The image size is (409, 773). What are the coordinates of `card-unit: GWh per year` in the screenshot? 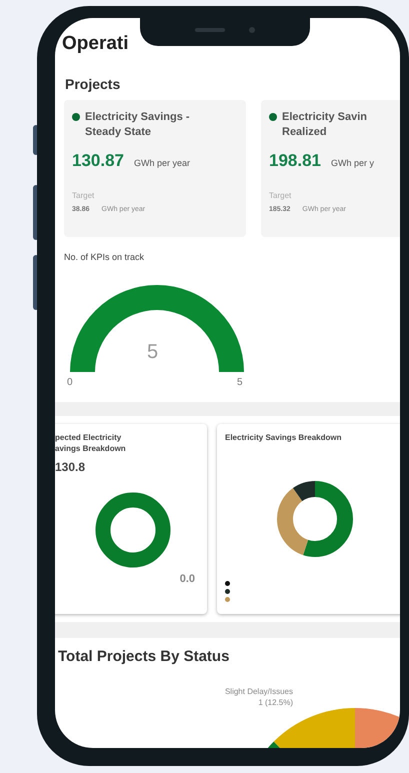 It's located at (162, 163).